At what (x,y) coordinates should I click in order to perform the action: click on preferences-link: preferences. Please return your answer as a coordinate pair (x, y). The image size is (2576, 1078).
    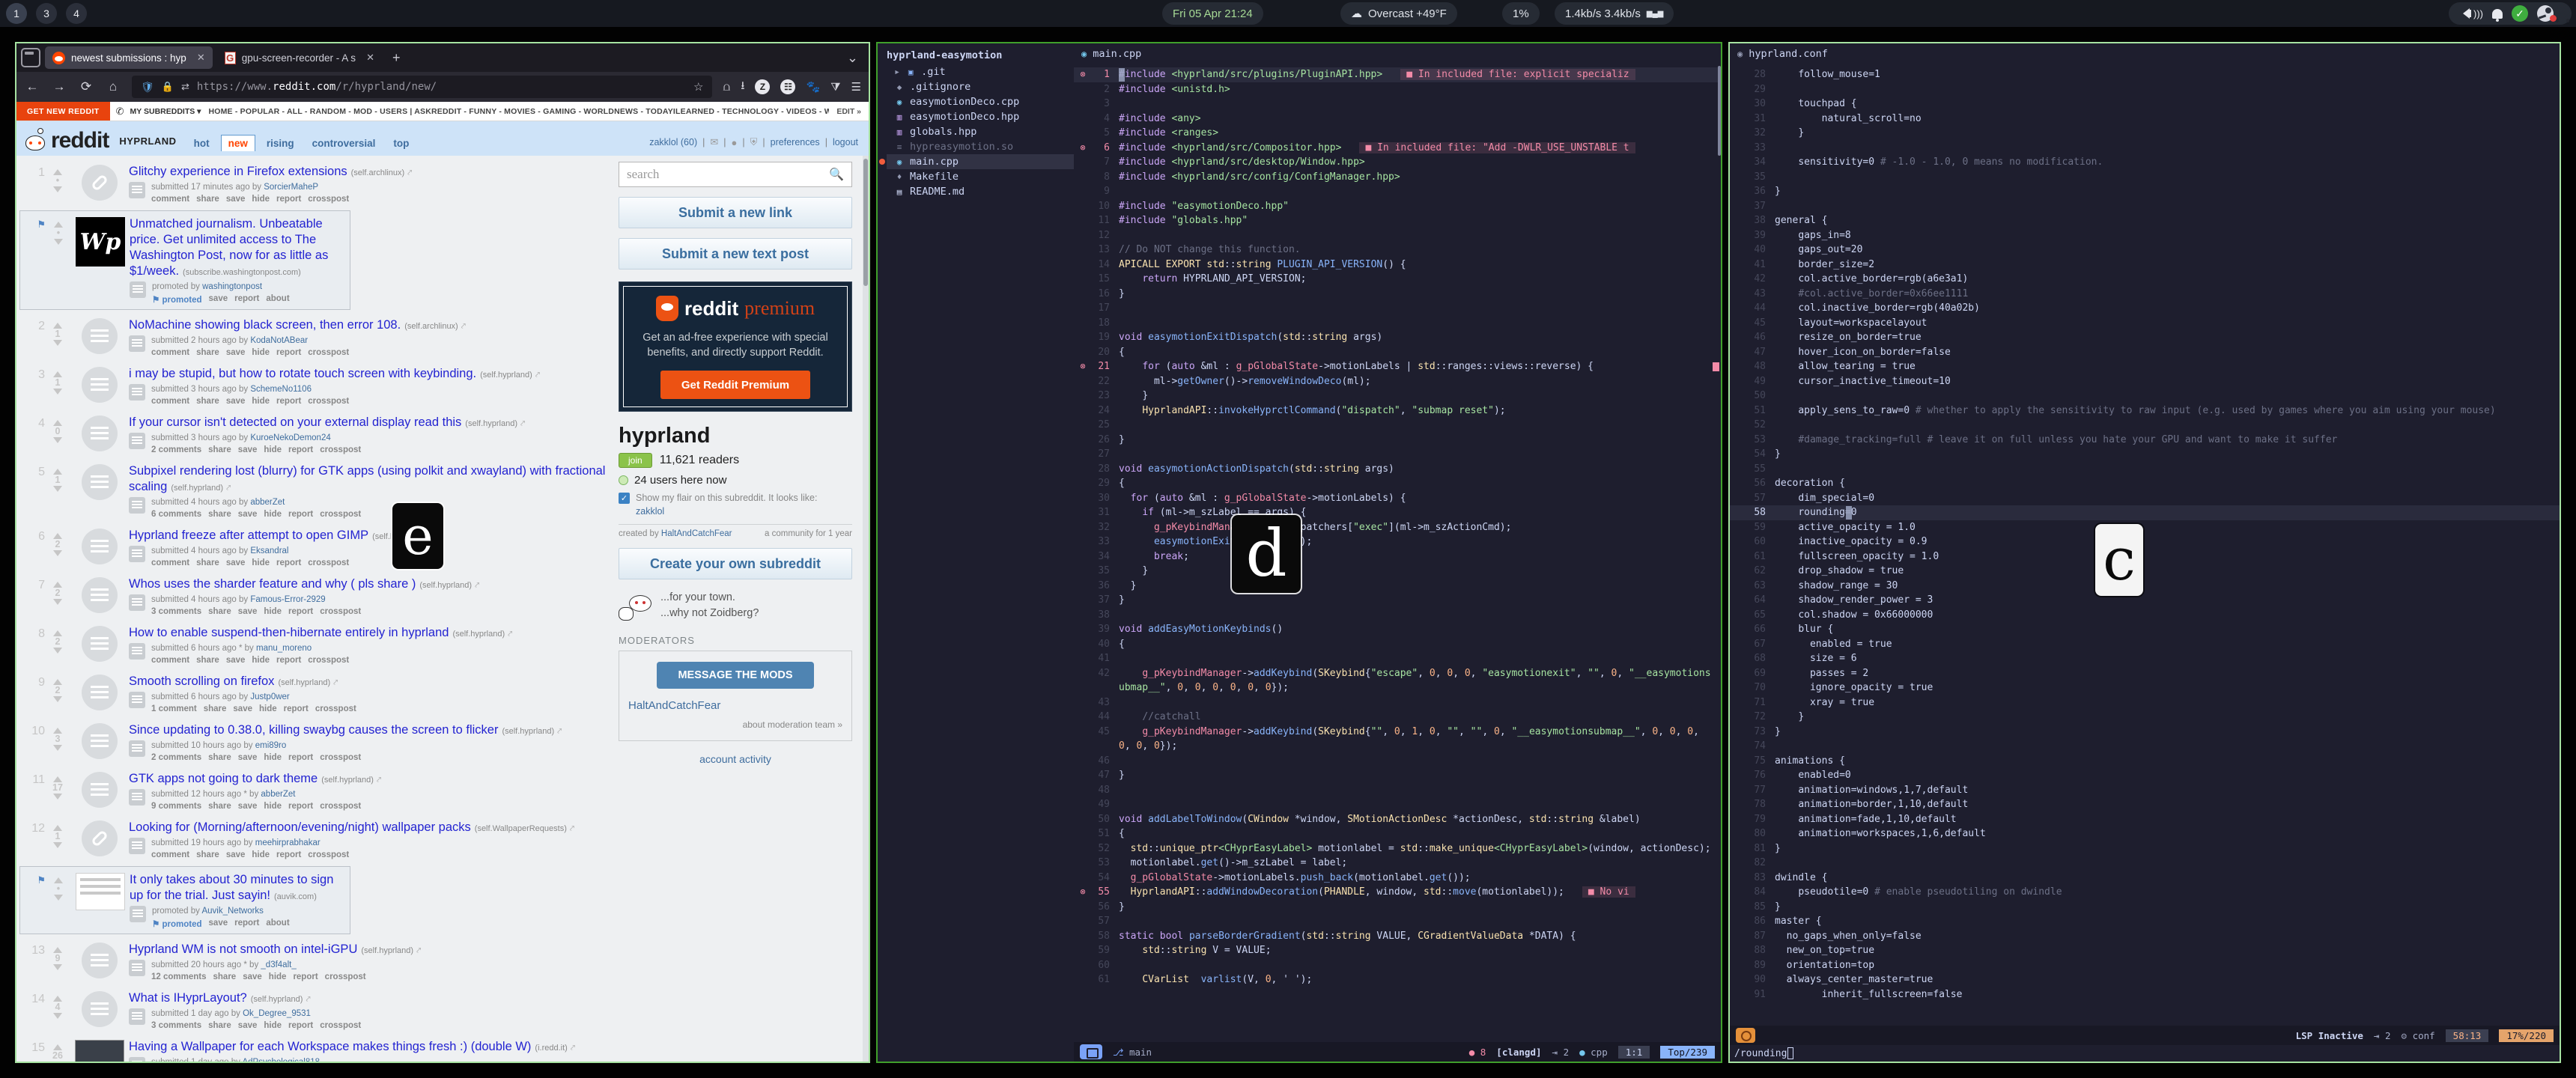
    Looking at the image, I should click on (795, 142).